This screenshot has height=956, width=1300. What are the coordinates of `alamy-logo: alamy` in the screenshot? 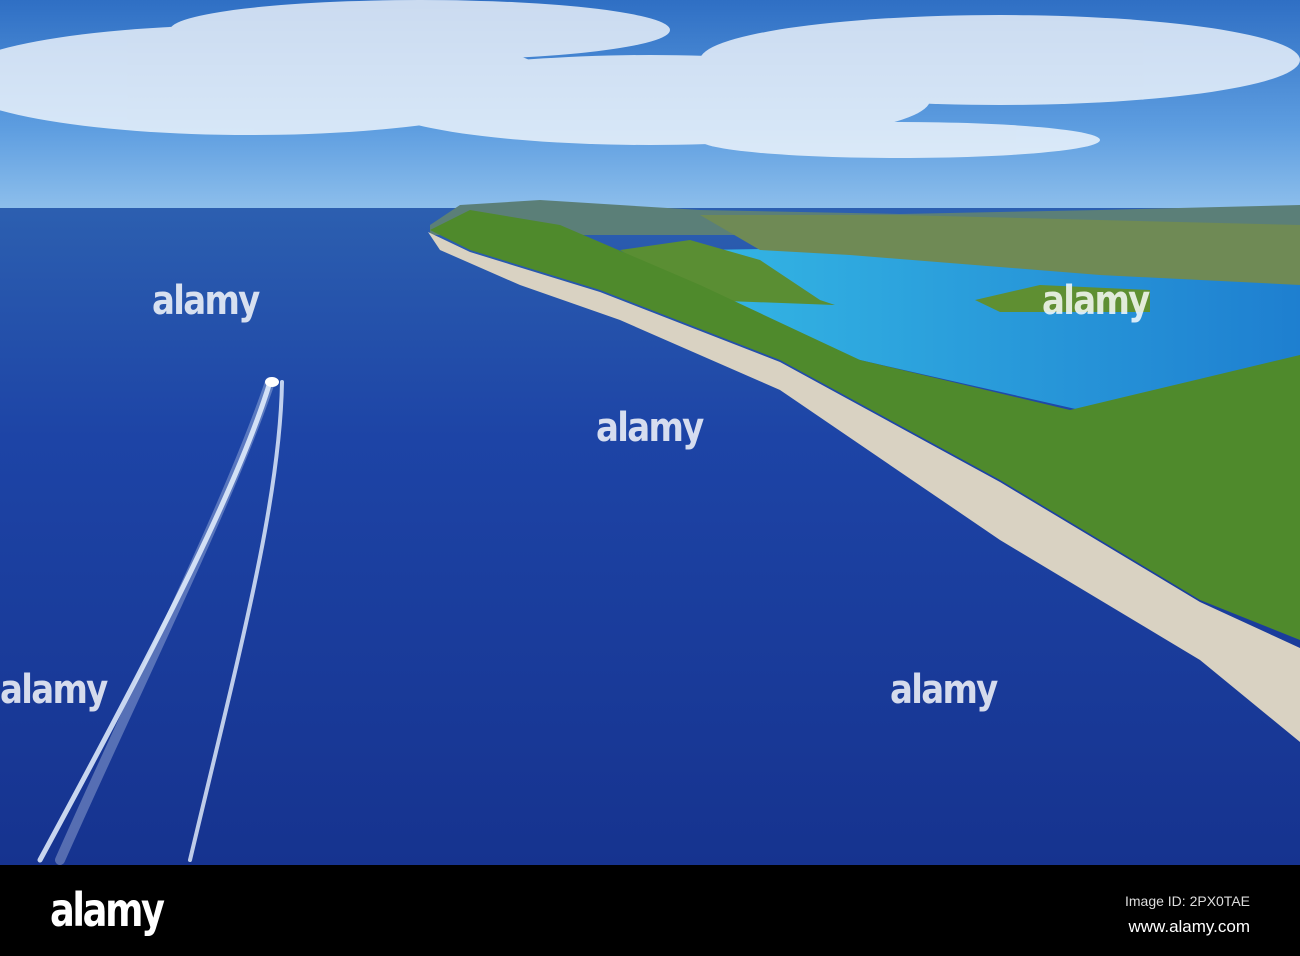 It's located at (107, 910).